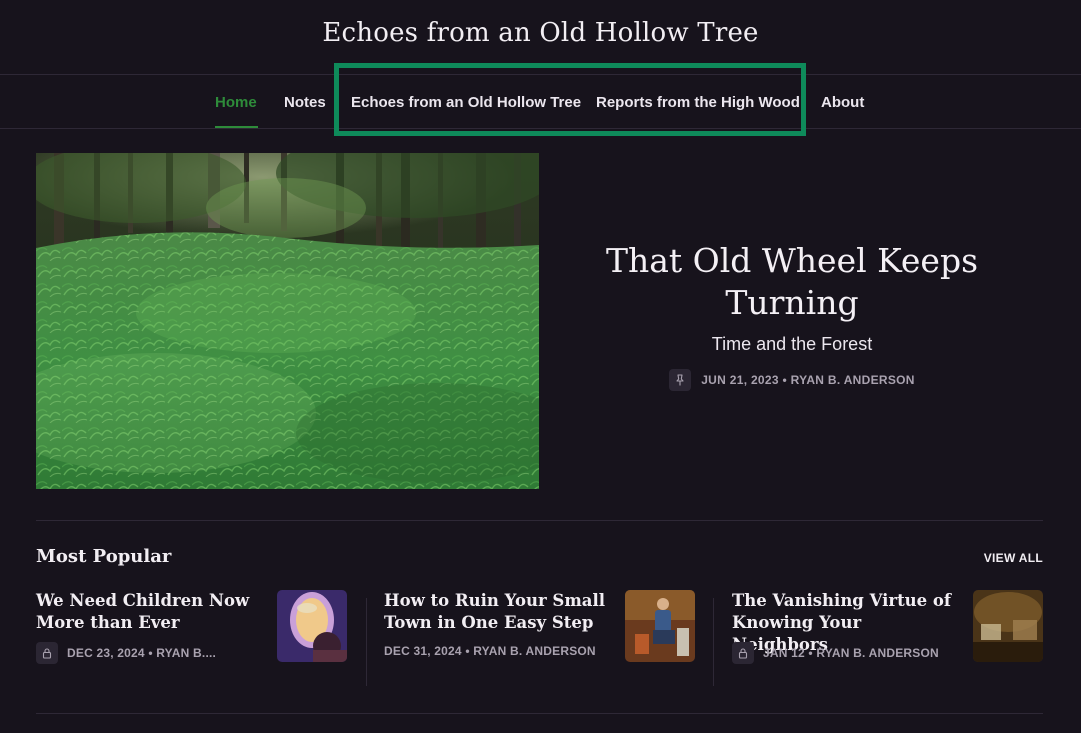 The image size is (1081, 733). I want to click on active-nav-indicator, so click(236, 127).